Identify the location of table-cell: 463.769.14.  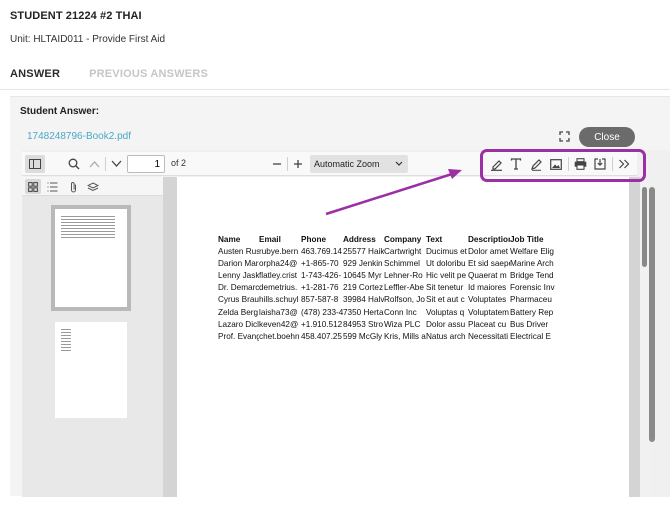
(321, 252).